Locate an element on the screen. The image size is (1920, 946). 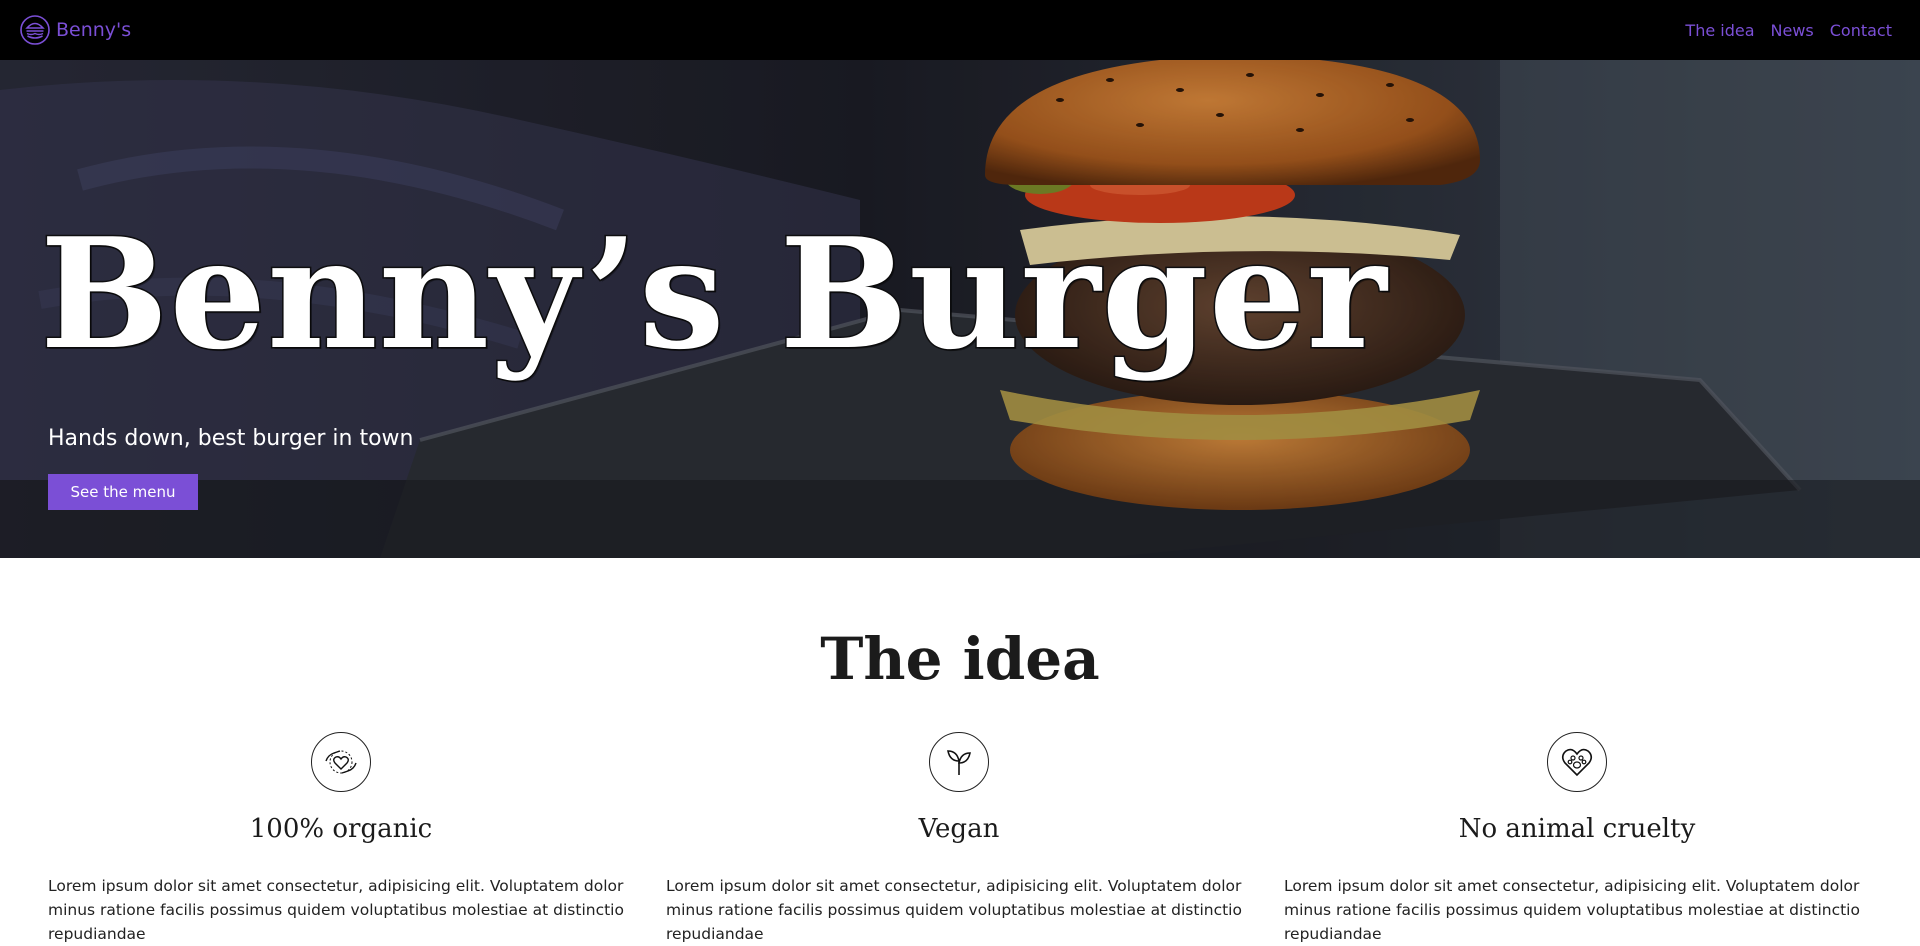
paw-heart-icon is located at coordinates (1577, 762).